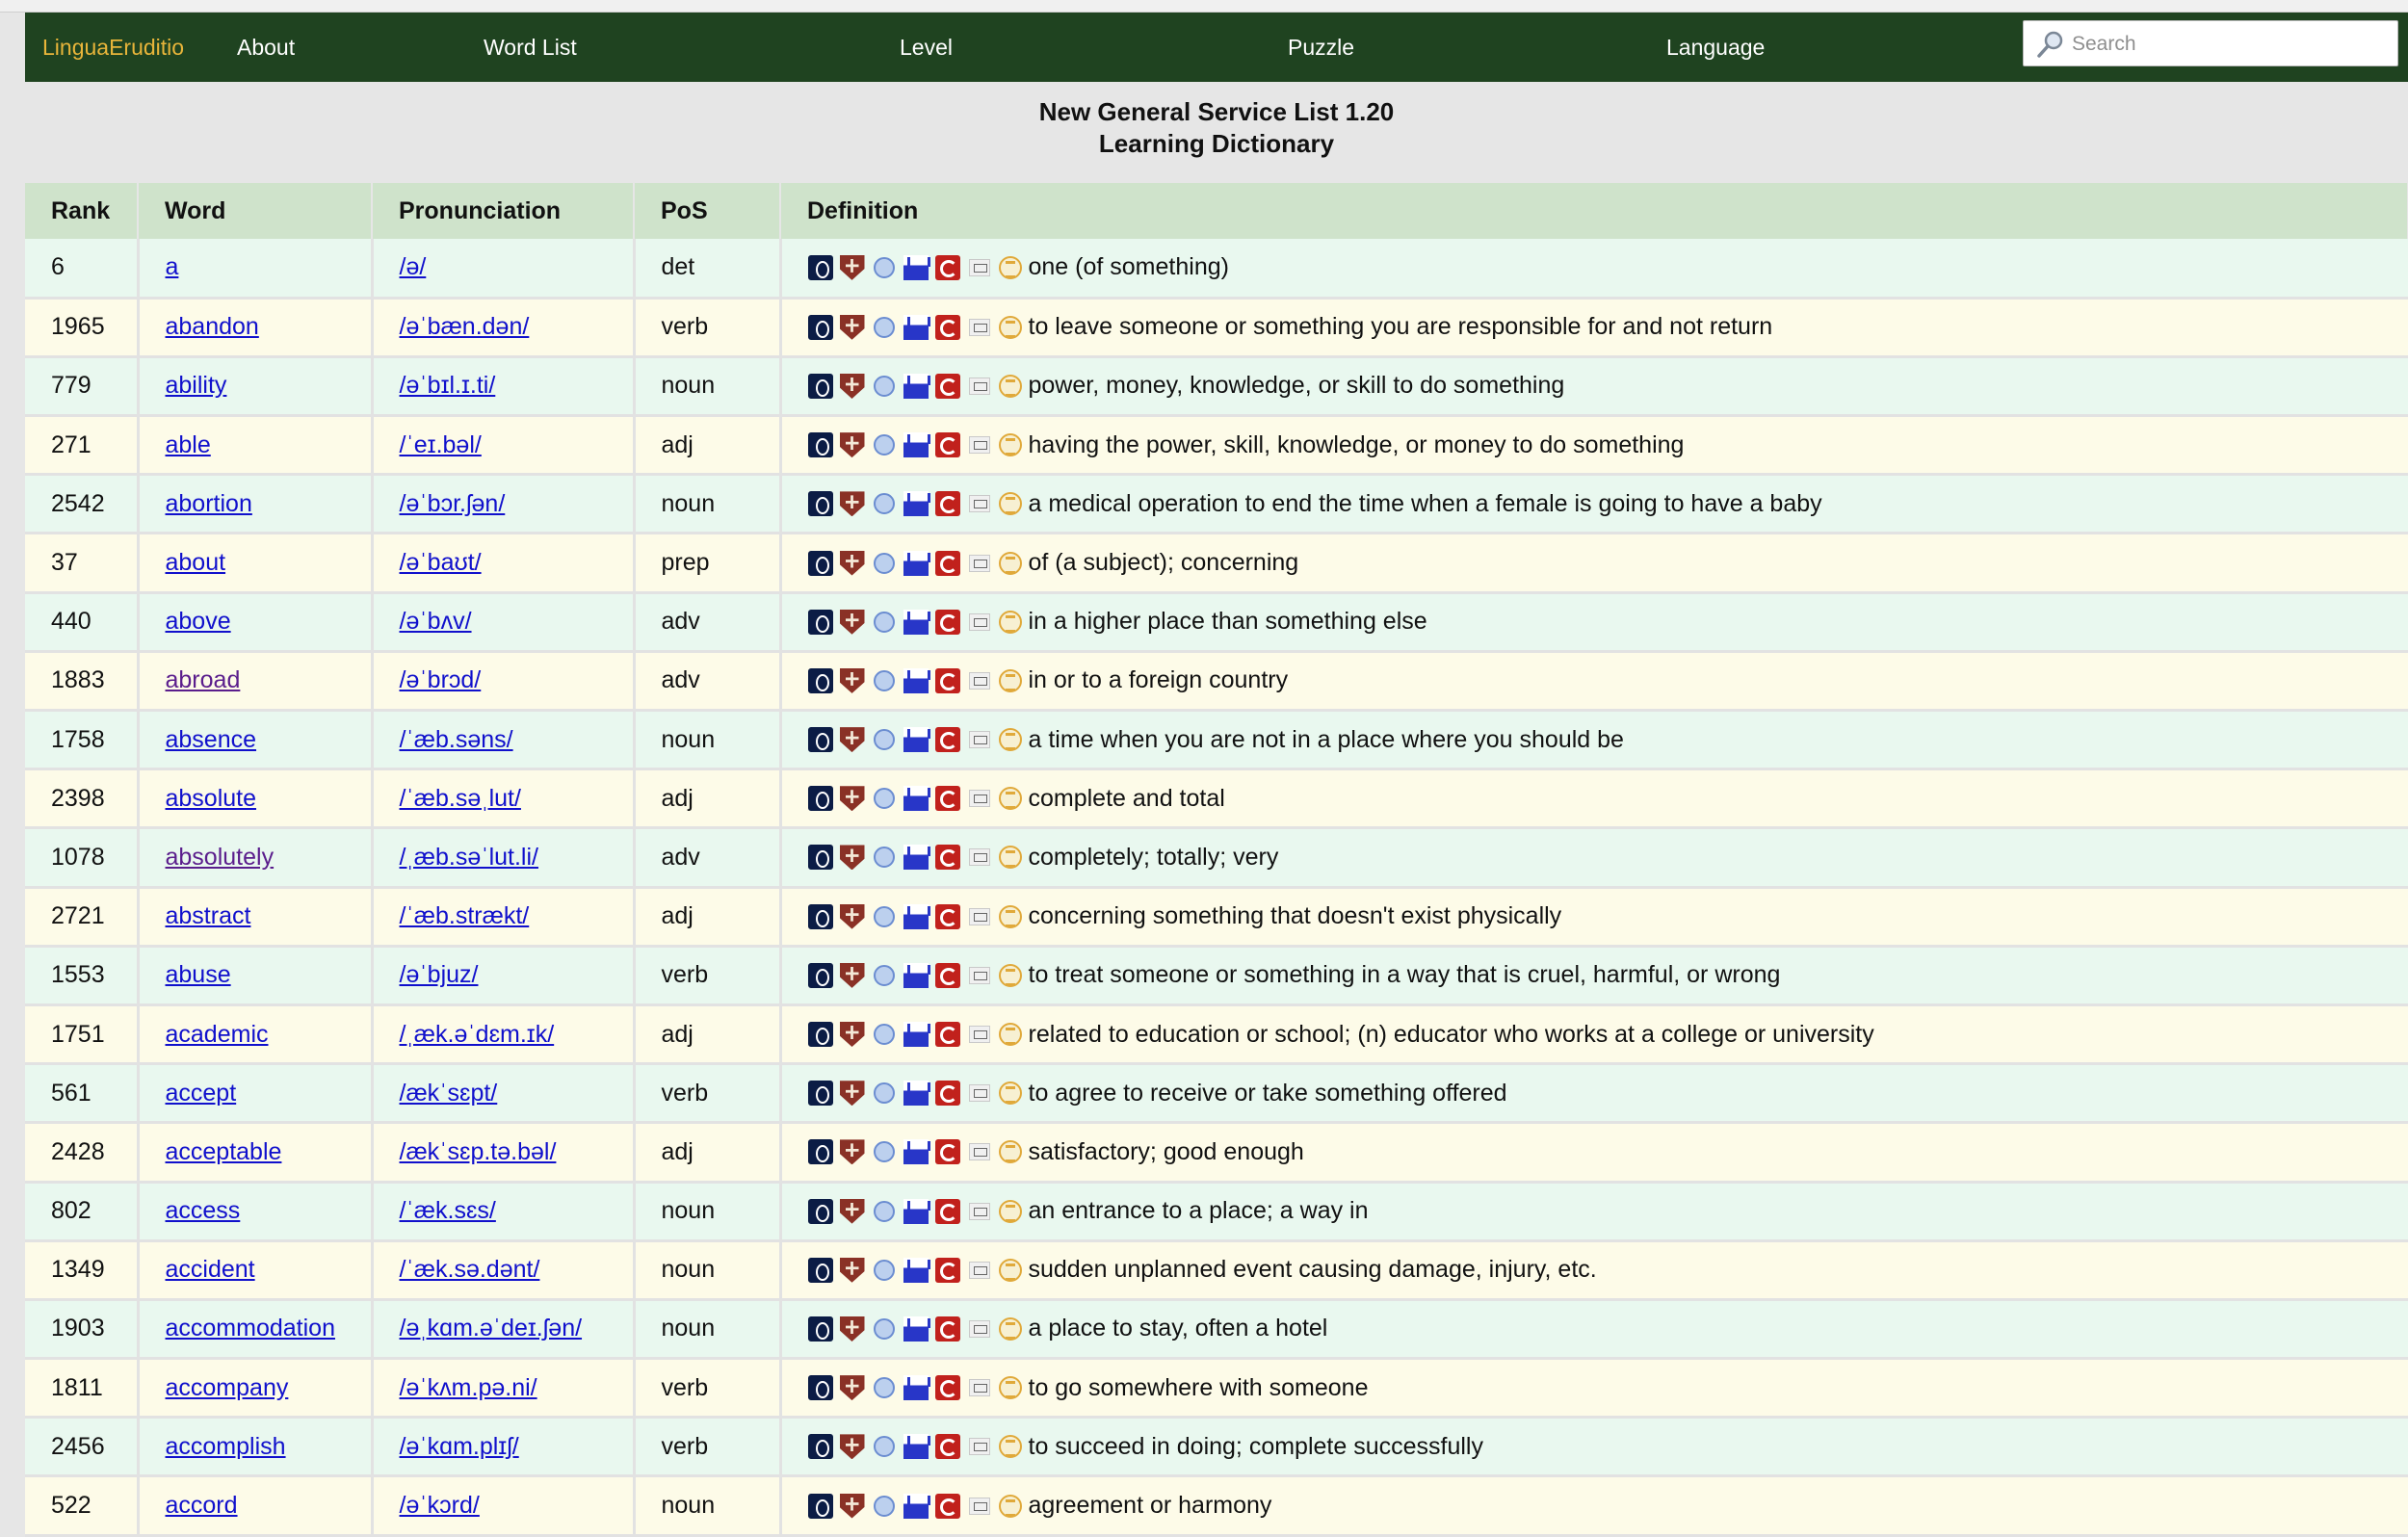 This screenshot has height=1537, width=2408. What do you see at coordinates (196, 386) in the screenshot?
I see `word-link: ability` at bounding box center [196, 386].